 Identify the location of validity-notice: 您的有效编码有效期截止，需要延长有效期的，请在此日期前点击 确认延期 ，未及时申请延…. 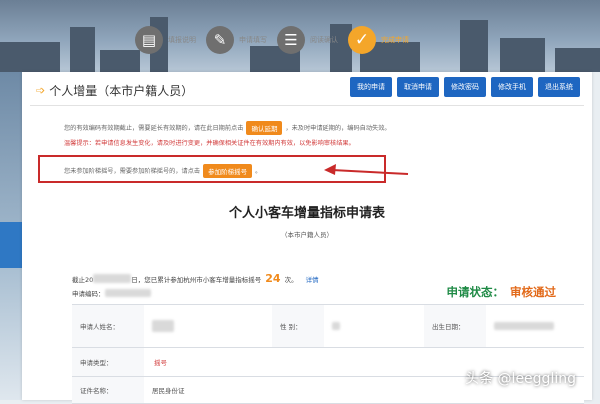
(227, 128).